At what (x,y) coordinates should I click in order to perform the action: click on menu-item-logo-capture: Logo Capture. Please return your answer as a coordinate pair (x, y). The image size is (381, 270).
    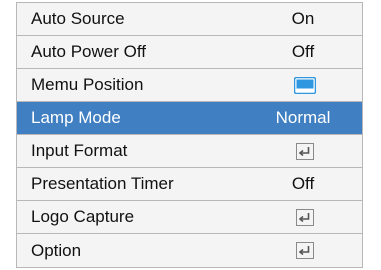
    Looking at the image, I should click on (189, 217).